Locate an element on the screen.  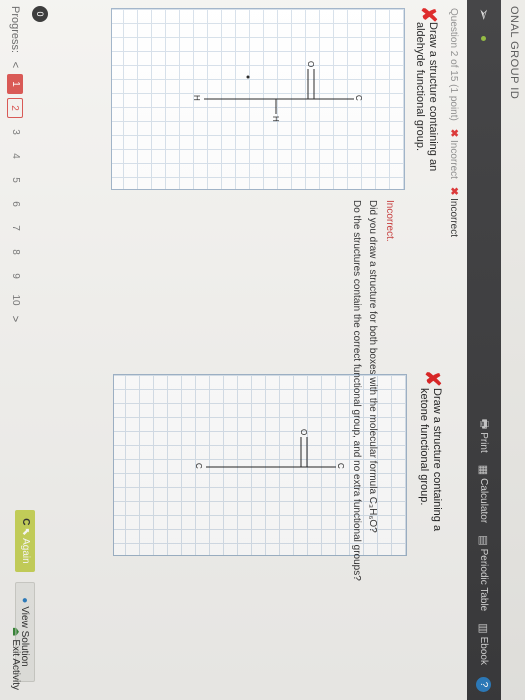
question-number: Question 2 of 15 (1 point) is located at coordinates (453, 64).